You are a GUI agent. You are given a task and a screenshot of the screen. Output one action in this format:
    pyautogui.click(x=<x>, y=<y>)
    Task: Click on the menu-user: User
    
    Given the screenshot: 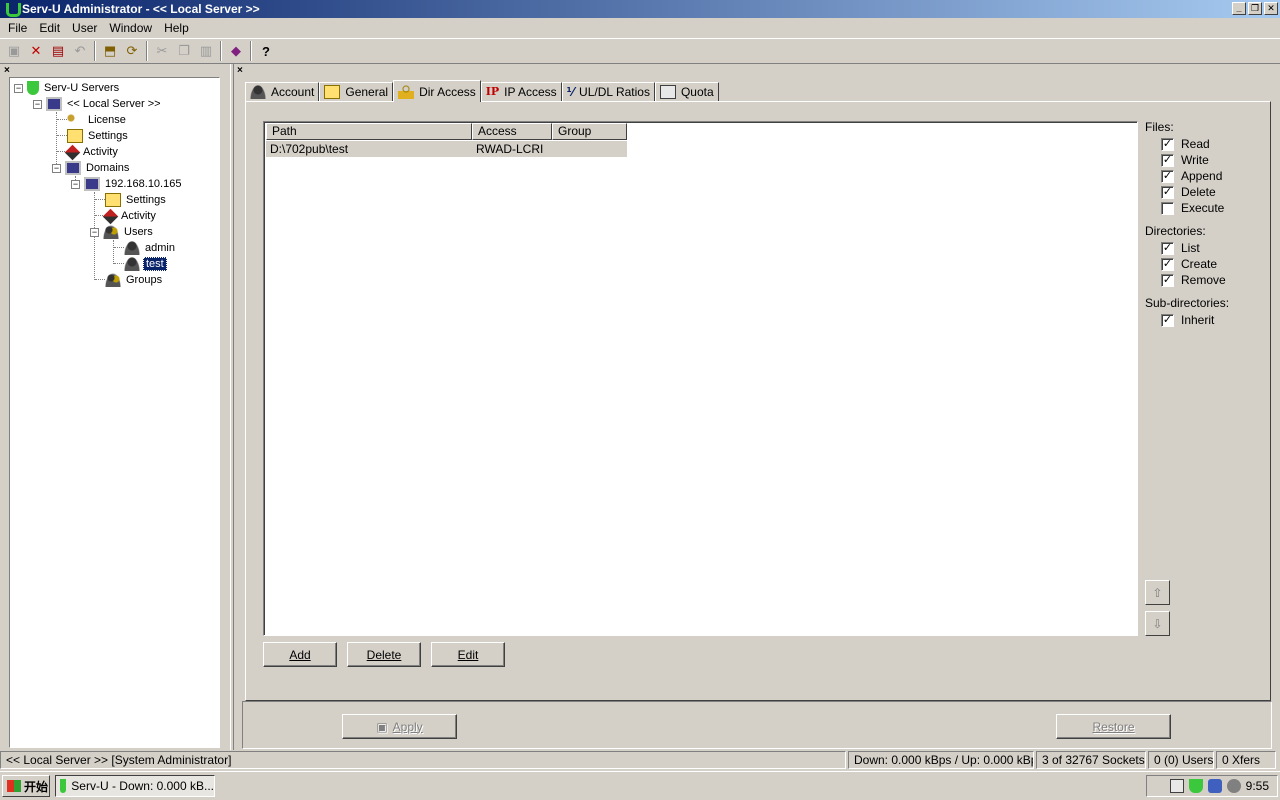 What is the action you would take?
    pyautogui.click(x=84, y=28)
    